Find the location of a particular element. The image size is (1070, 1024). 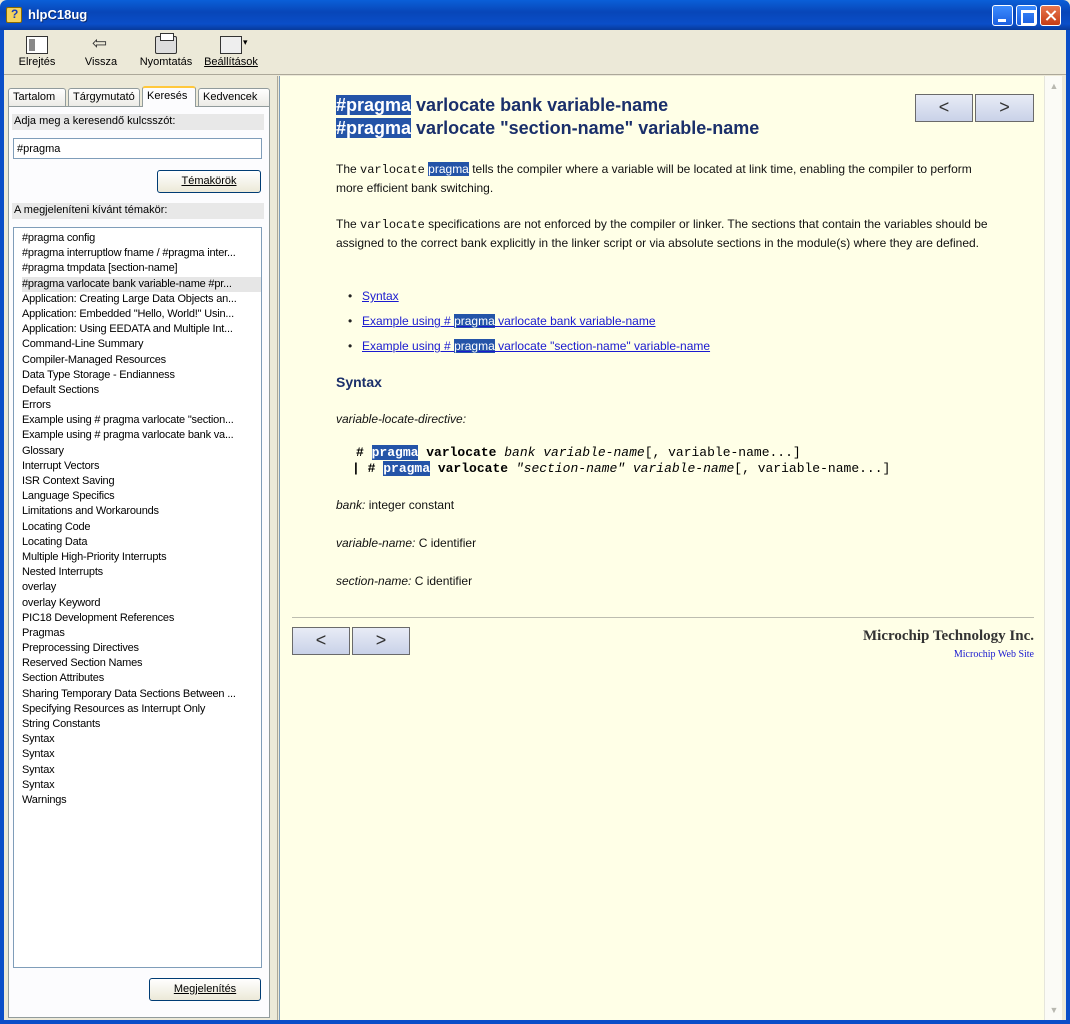

prev-topic-button-top: < is located at coordinates (944, 108).